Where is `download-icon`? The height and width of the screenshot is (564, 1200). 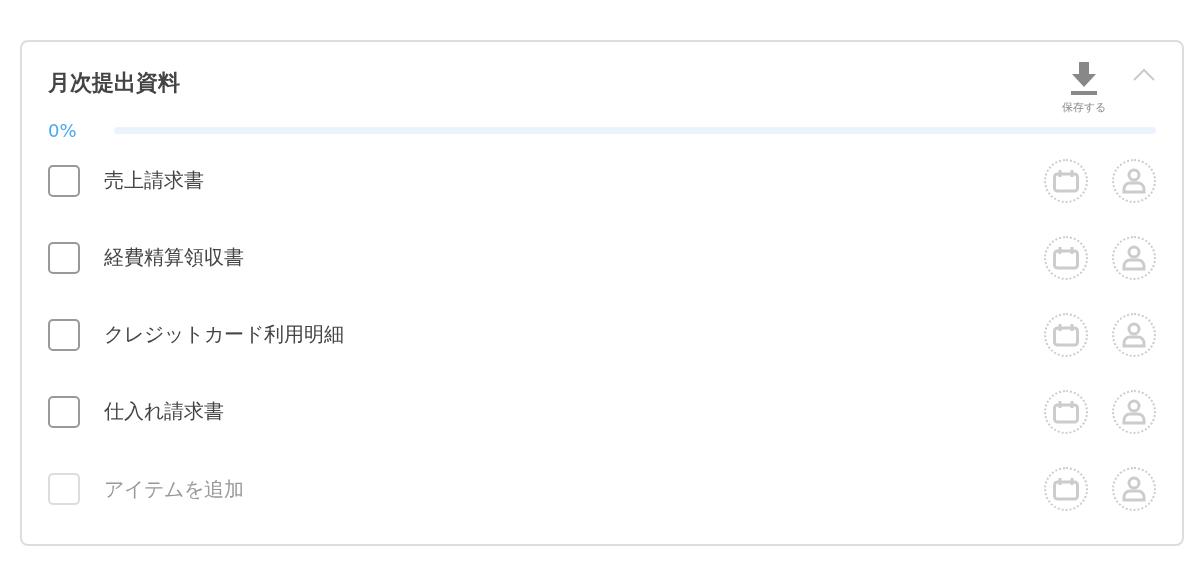
download-icon is located at coordinates (1084, 79).